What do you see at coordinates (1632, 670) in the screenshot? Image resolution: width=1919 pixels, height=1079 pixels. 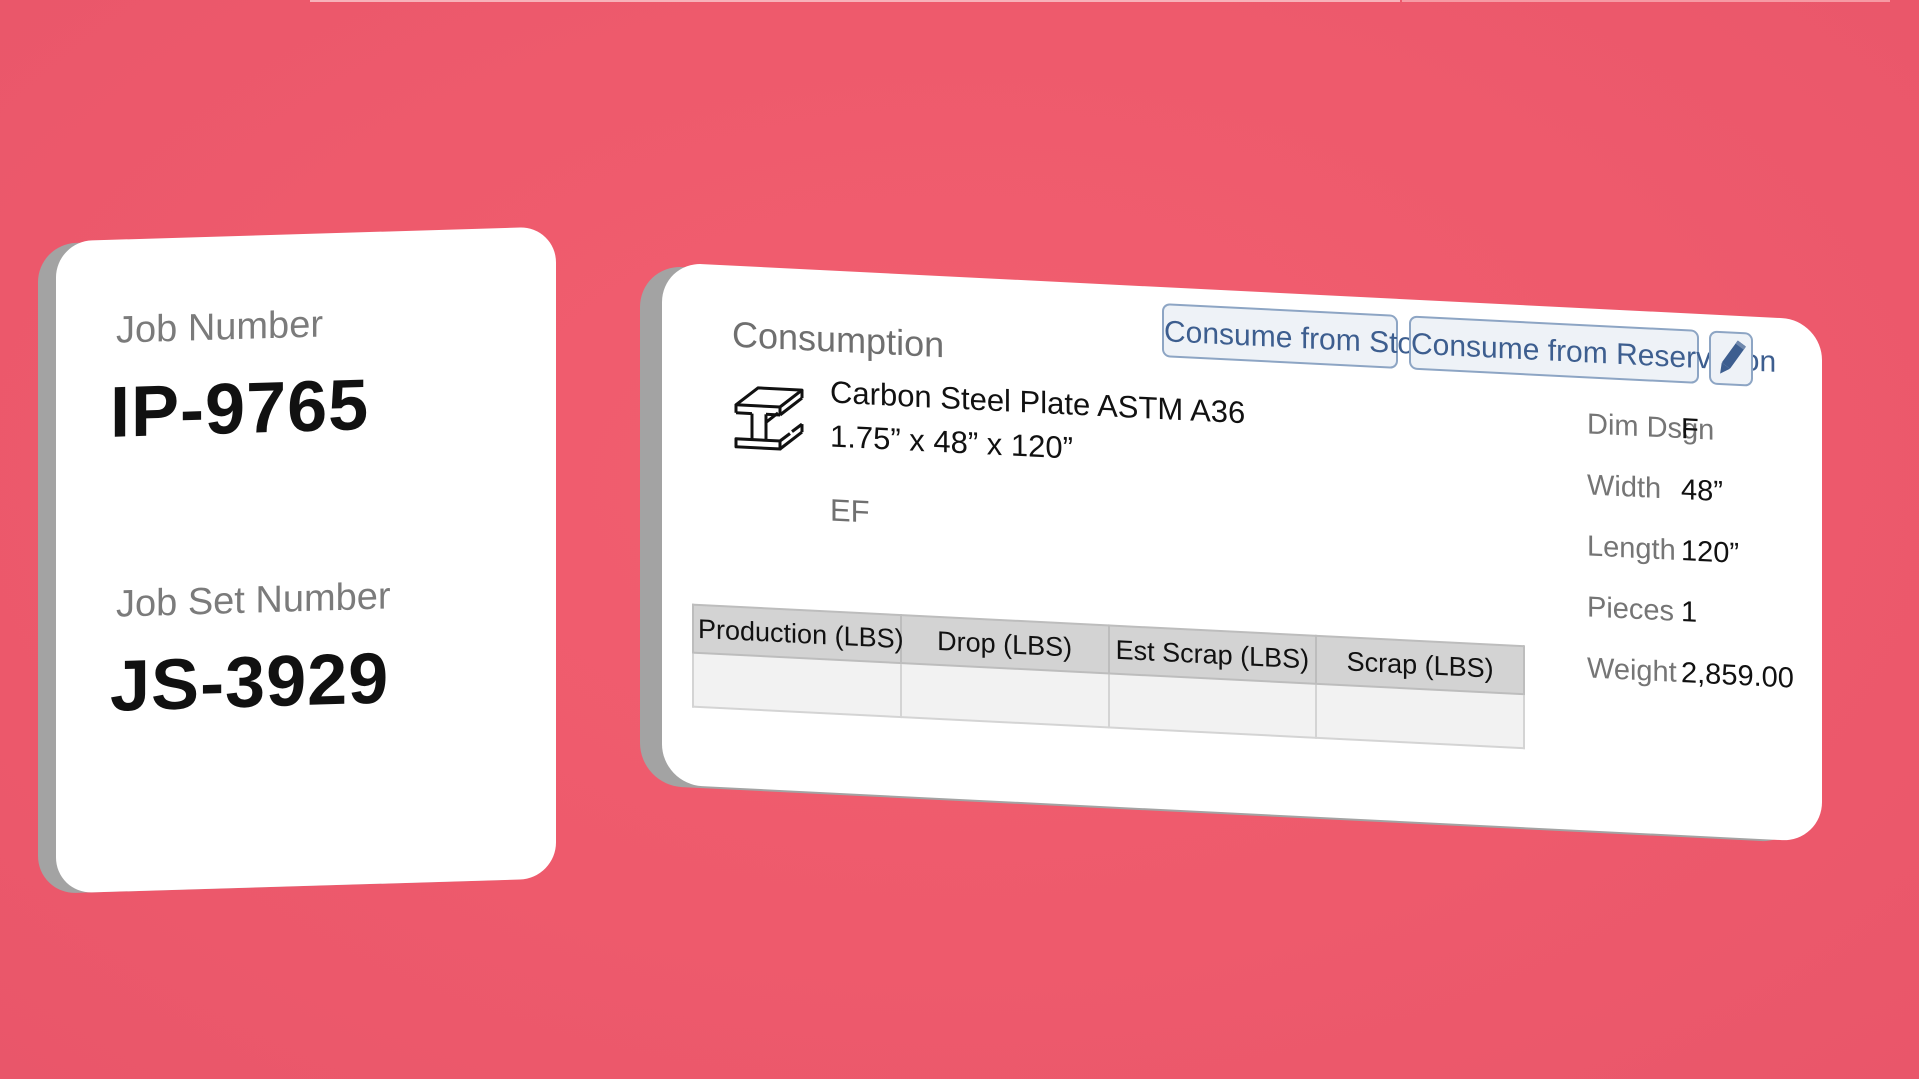 I see `spec-label-weight: Weight` at bounding box center [1632, 670].